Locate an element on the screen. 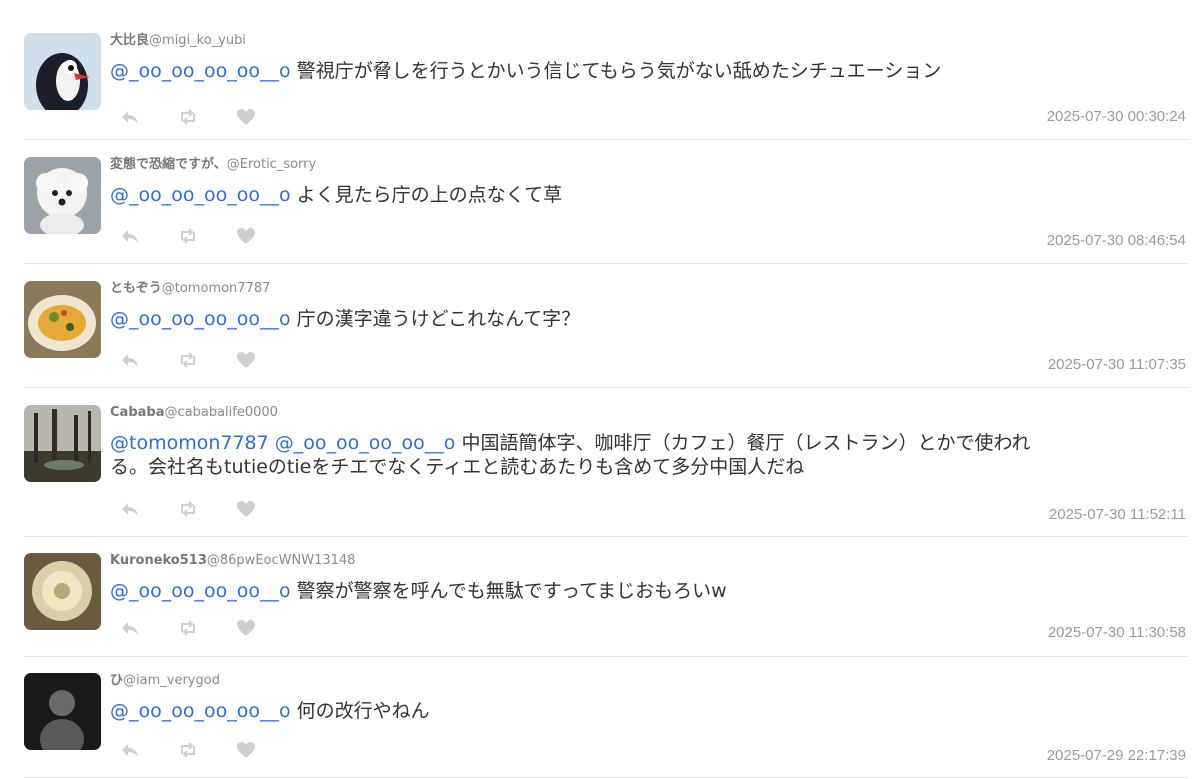 This screenshot has height=779, width=1200. post-author: Kuroneko513@86pwEocWNW13148 is located at coordinates (649, 561).